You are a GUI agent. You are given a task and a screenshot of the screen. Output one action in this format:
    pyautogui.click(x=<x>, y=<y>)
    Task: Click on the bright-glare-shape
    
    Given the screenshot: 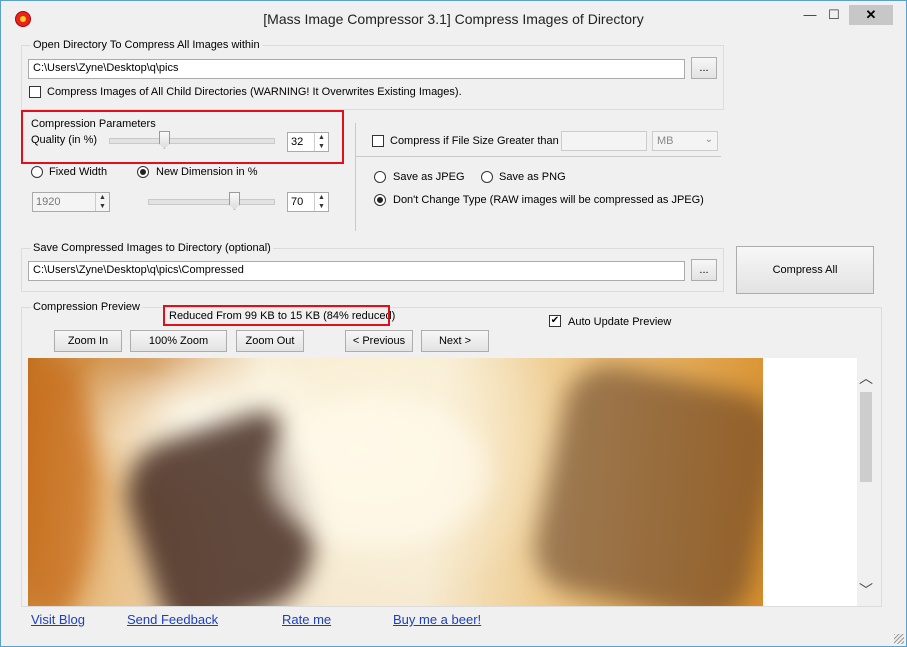 What is the action you would take?
    pyautogui.click(x=378, y=473)
    